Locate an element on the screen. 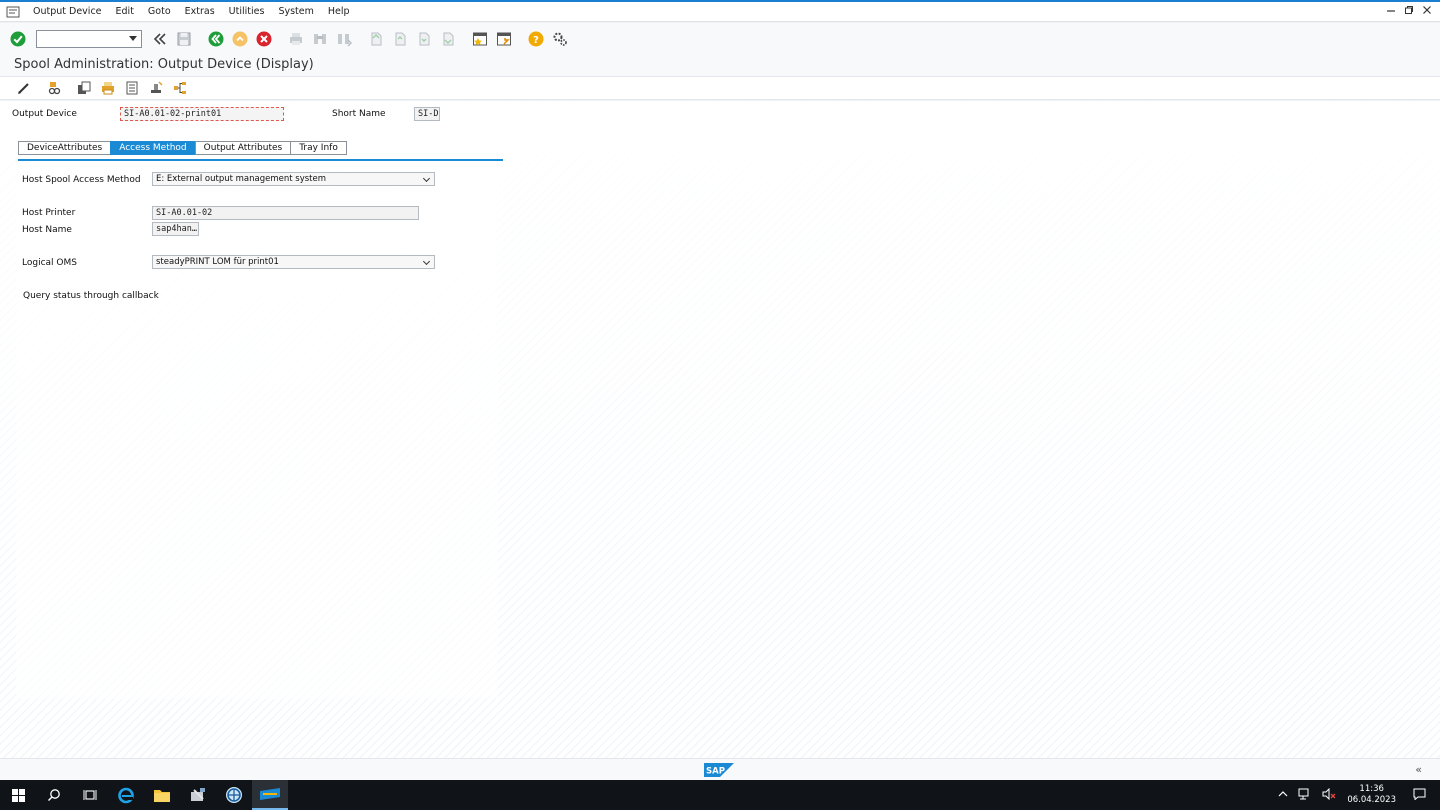  customize-layout-icon is located at coordinates (560, 39).